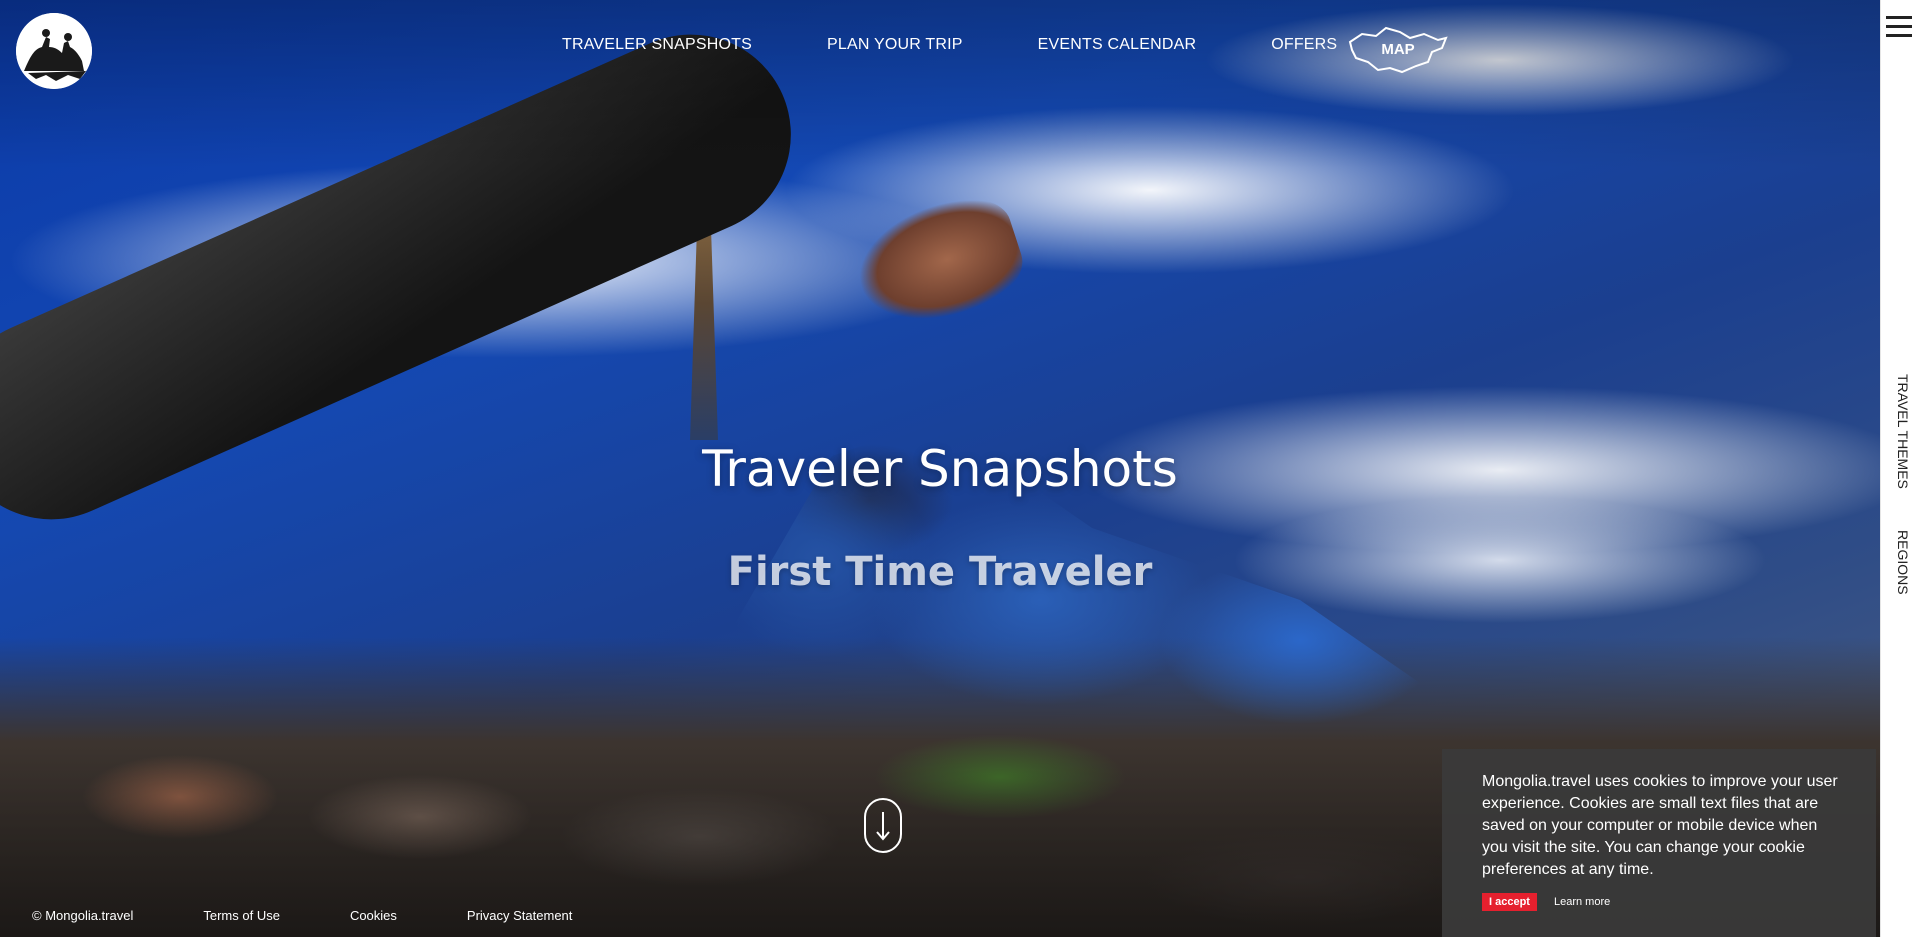  What do you see at coordinates (1117, 45) in the screenshot?
I see `nav-events-calendar: EVENTS CALENDAR` at bounding box center [1117, 45].